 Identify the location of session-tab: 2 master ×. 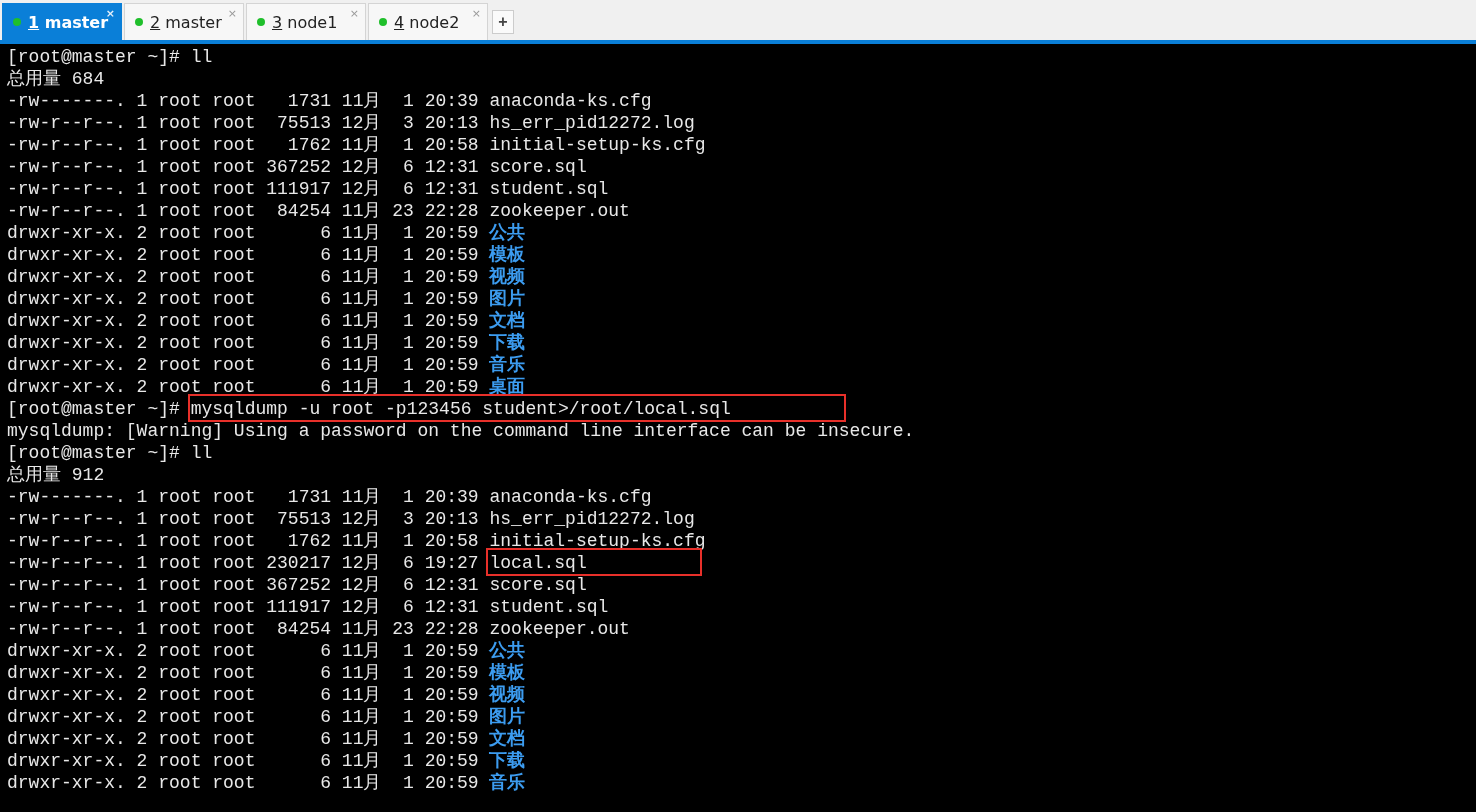
(184, 21).